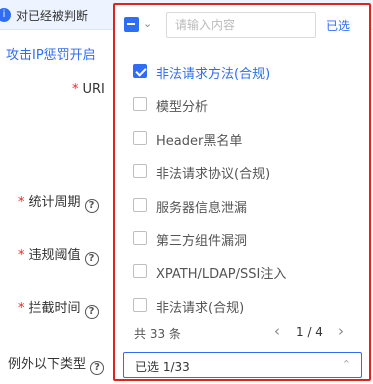 Image resolution: width=373 pixels, height=384 pixels. What do you see at coordinates (147, 23) in the screenshot?
I see `chevron-down-icon: ⌄` at bounding box center [147, 23].